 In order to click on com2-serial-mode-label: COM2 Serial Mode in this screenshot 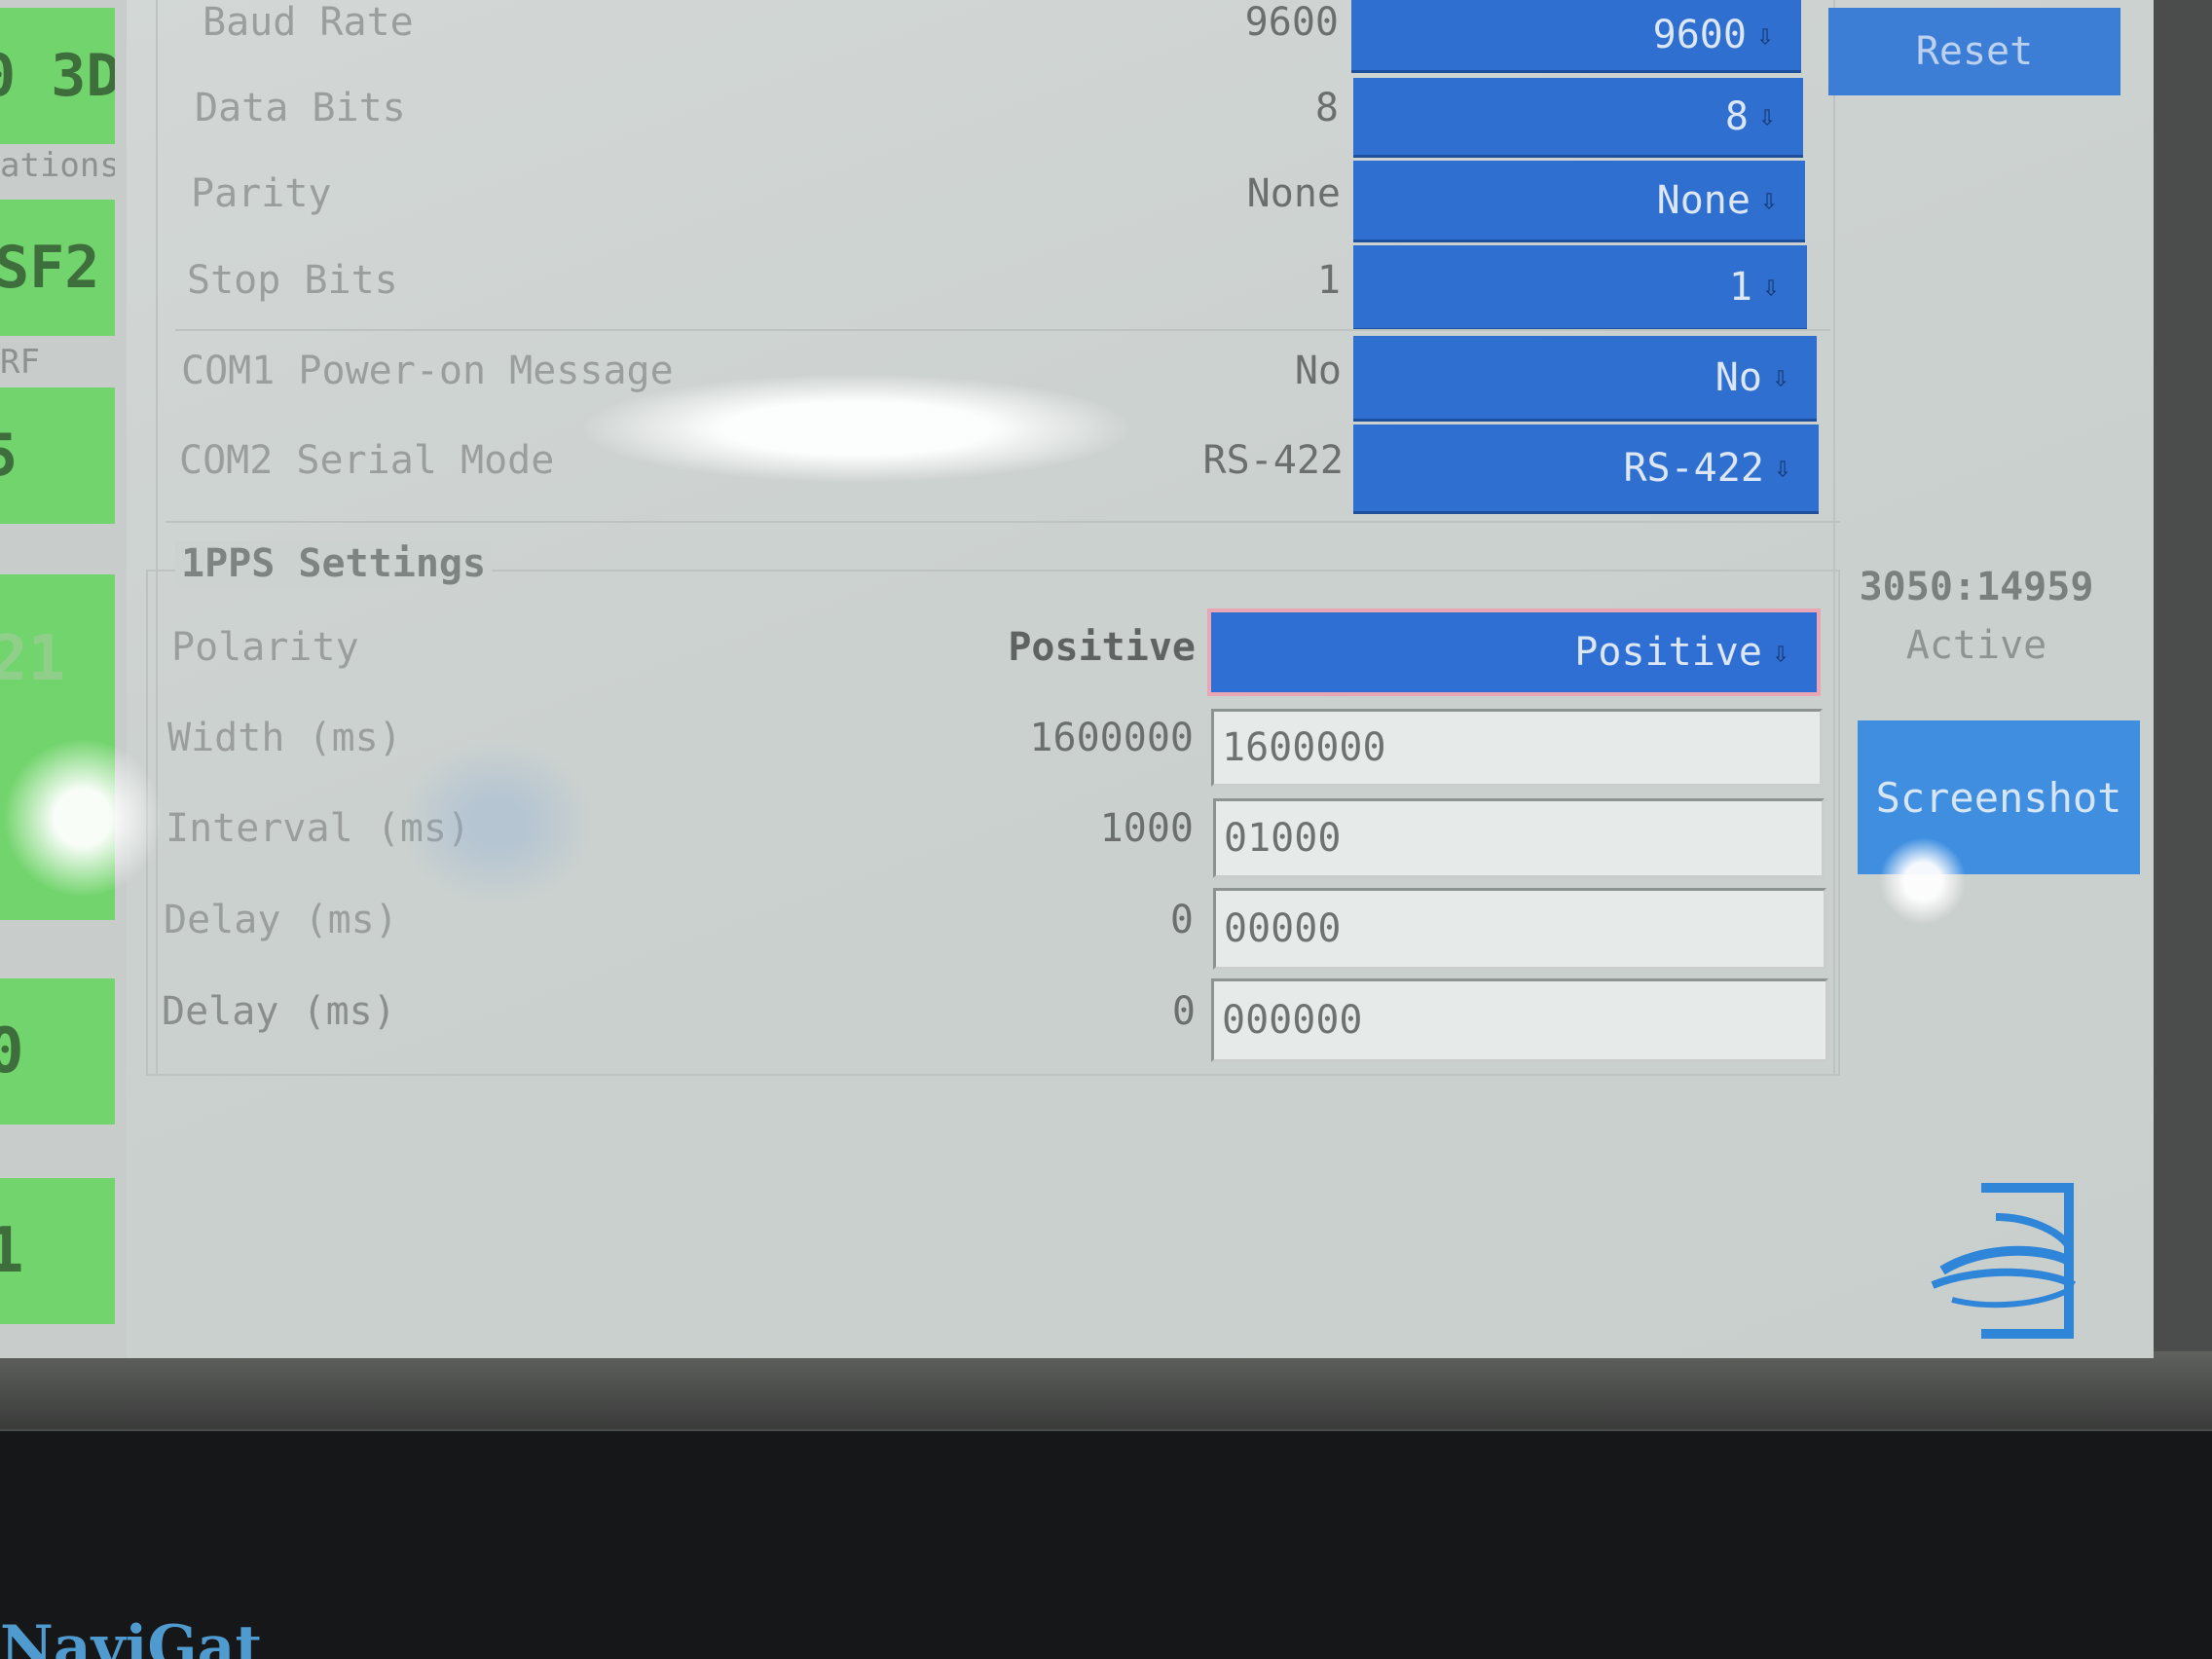, I will do `click(367, 460)`.